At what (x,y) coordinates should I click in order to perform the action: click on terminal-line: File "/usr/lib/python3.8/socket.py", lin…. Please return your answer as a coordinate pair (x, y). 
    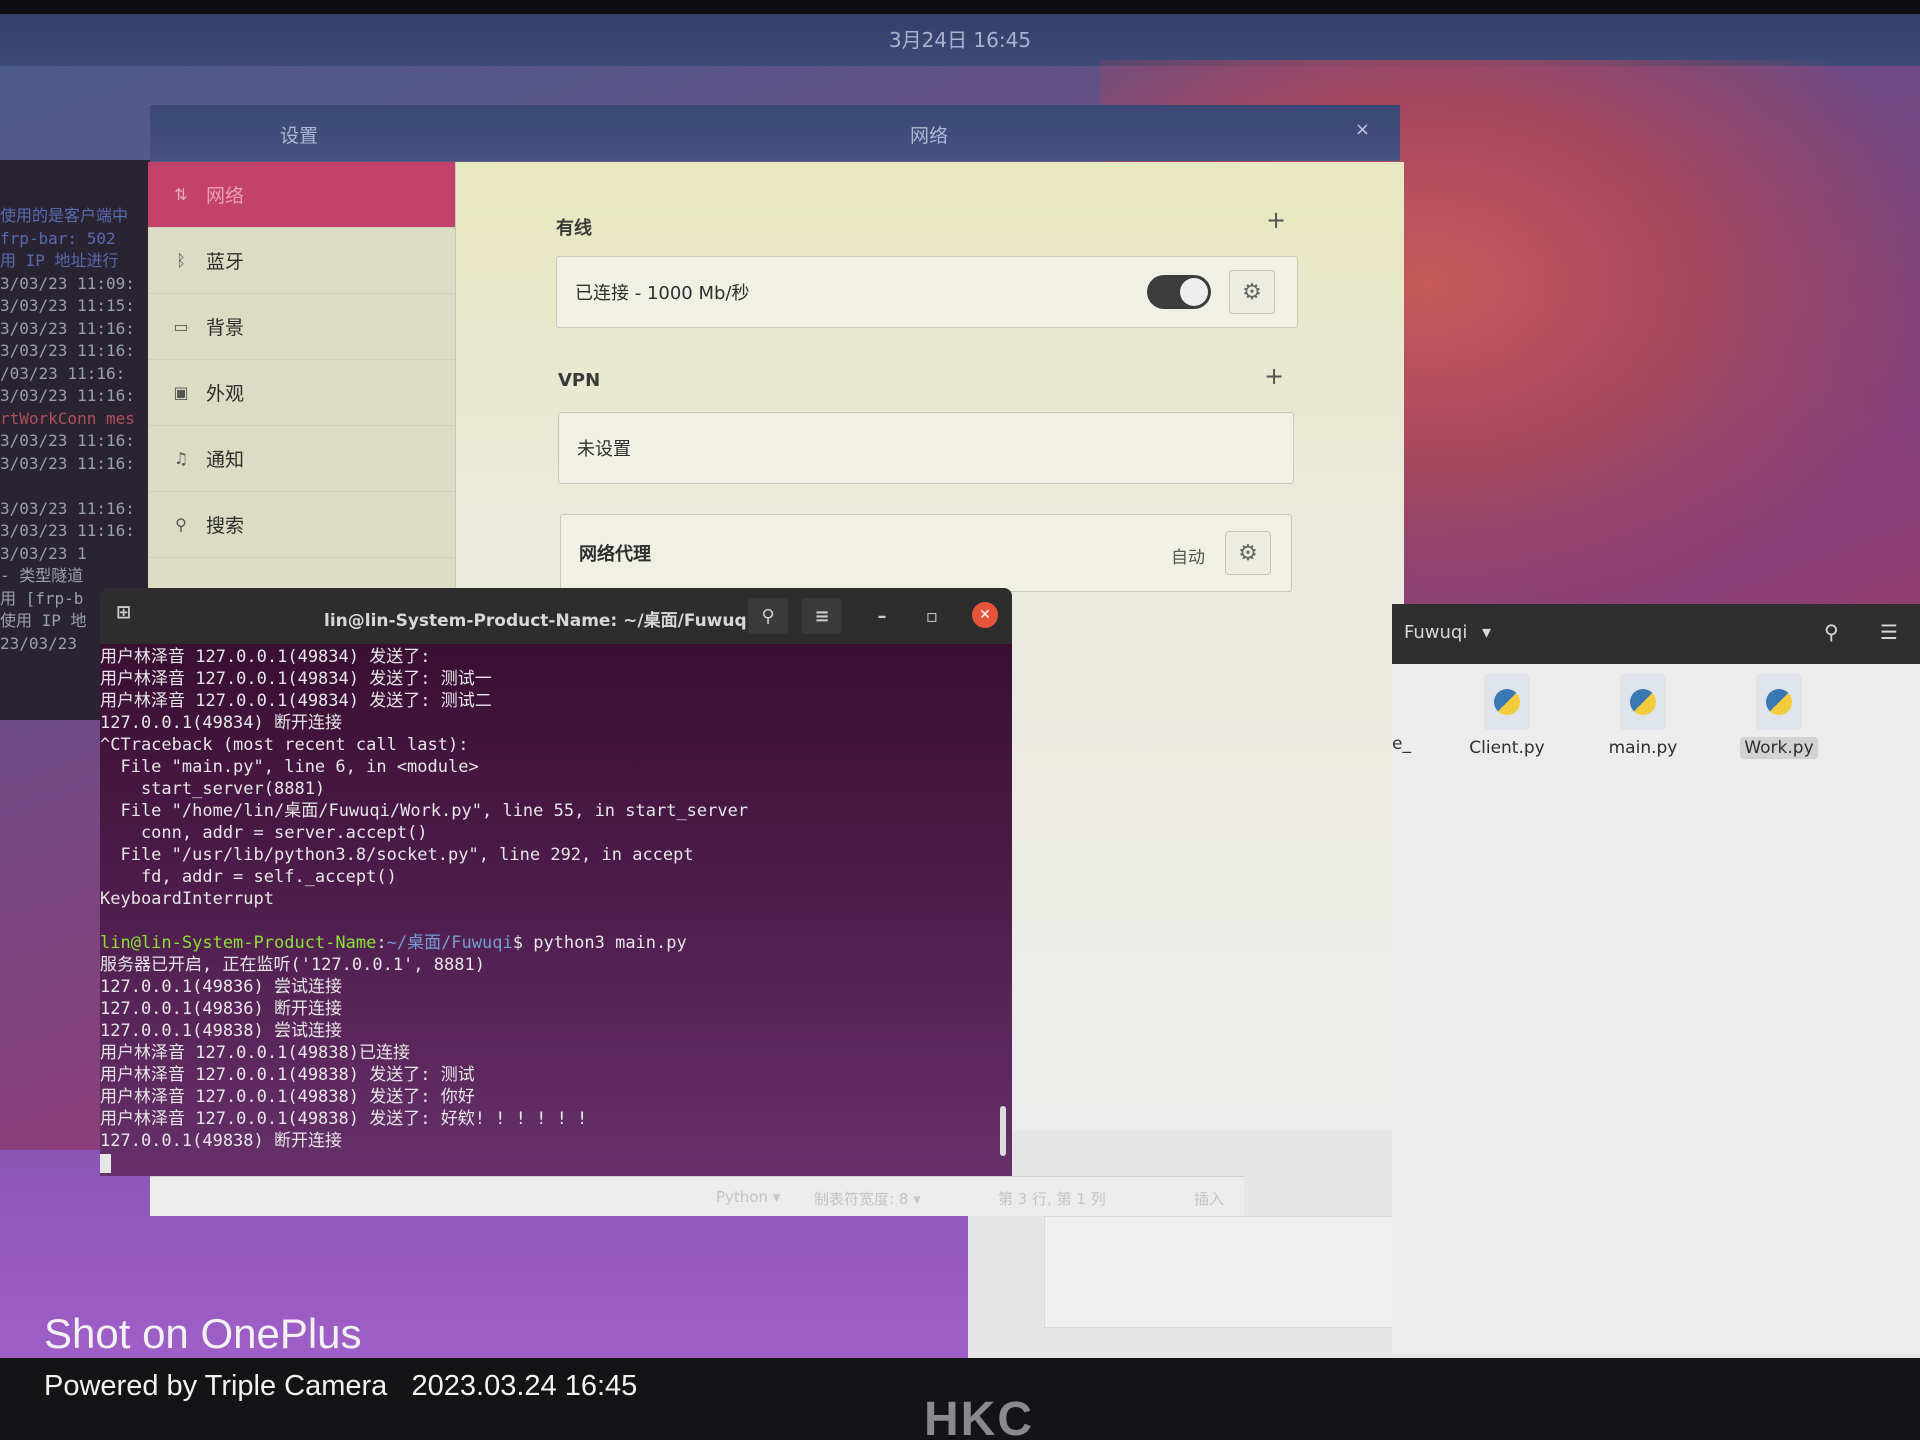
    Looking at the image, I should click on (397, 855).